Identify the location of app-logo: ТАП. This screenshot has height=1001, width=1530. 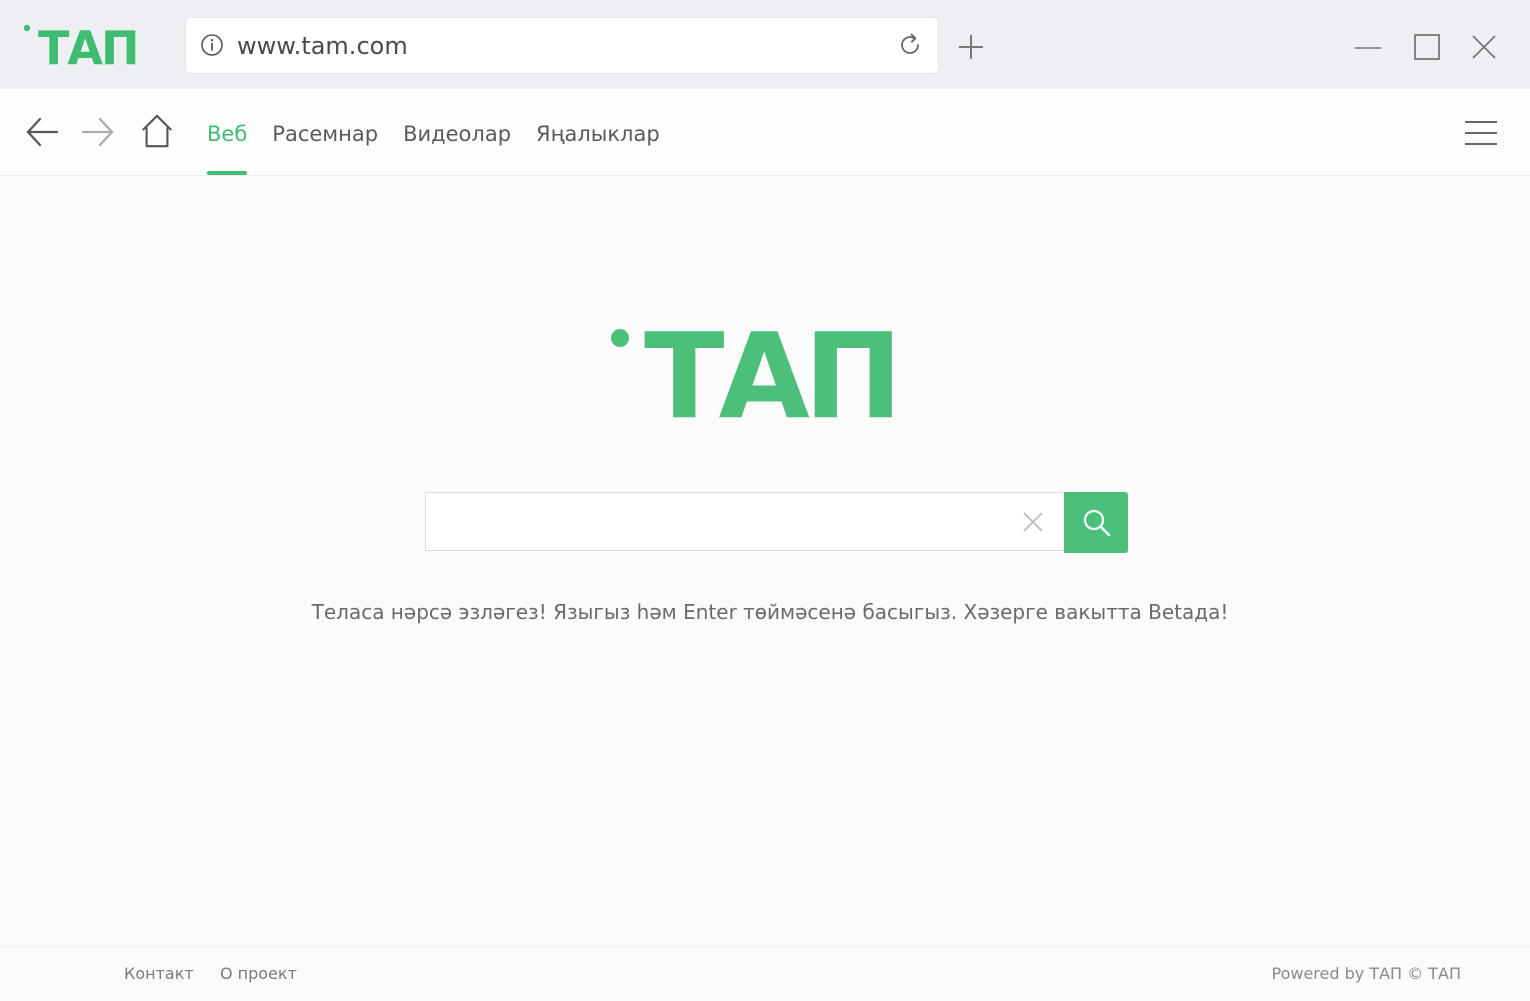
(81, 45).